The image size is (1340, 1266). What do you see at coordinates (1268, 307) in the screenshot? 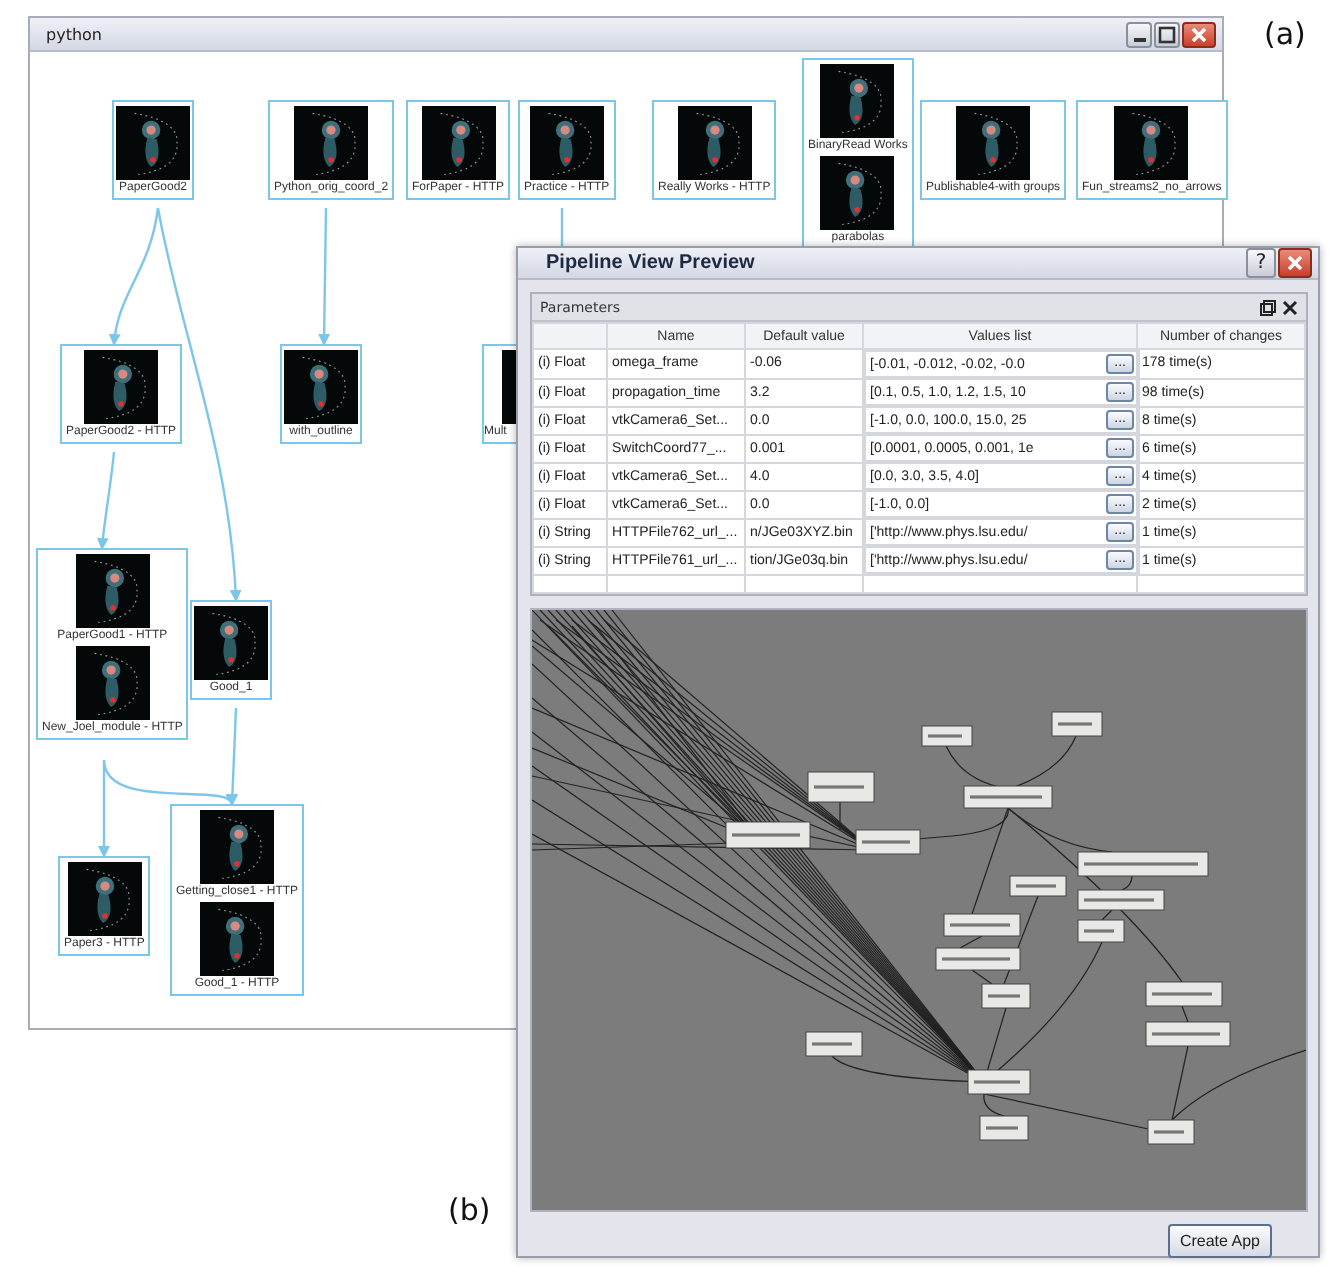
I see `float-icon` at bounding box center [1268, 307].